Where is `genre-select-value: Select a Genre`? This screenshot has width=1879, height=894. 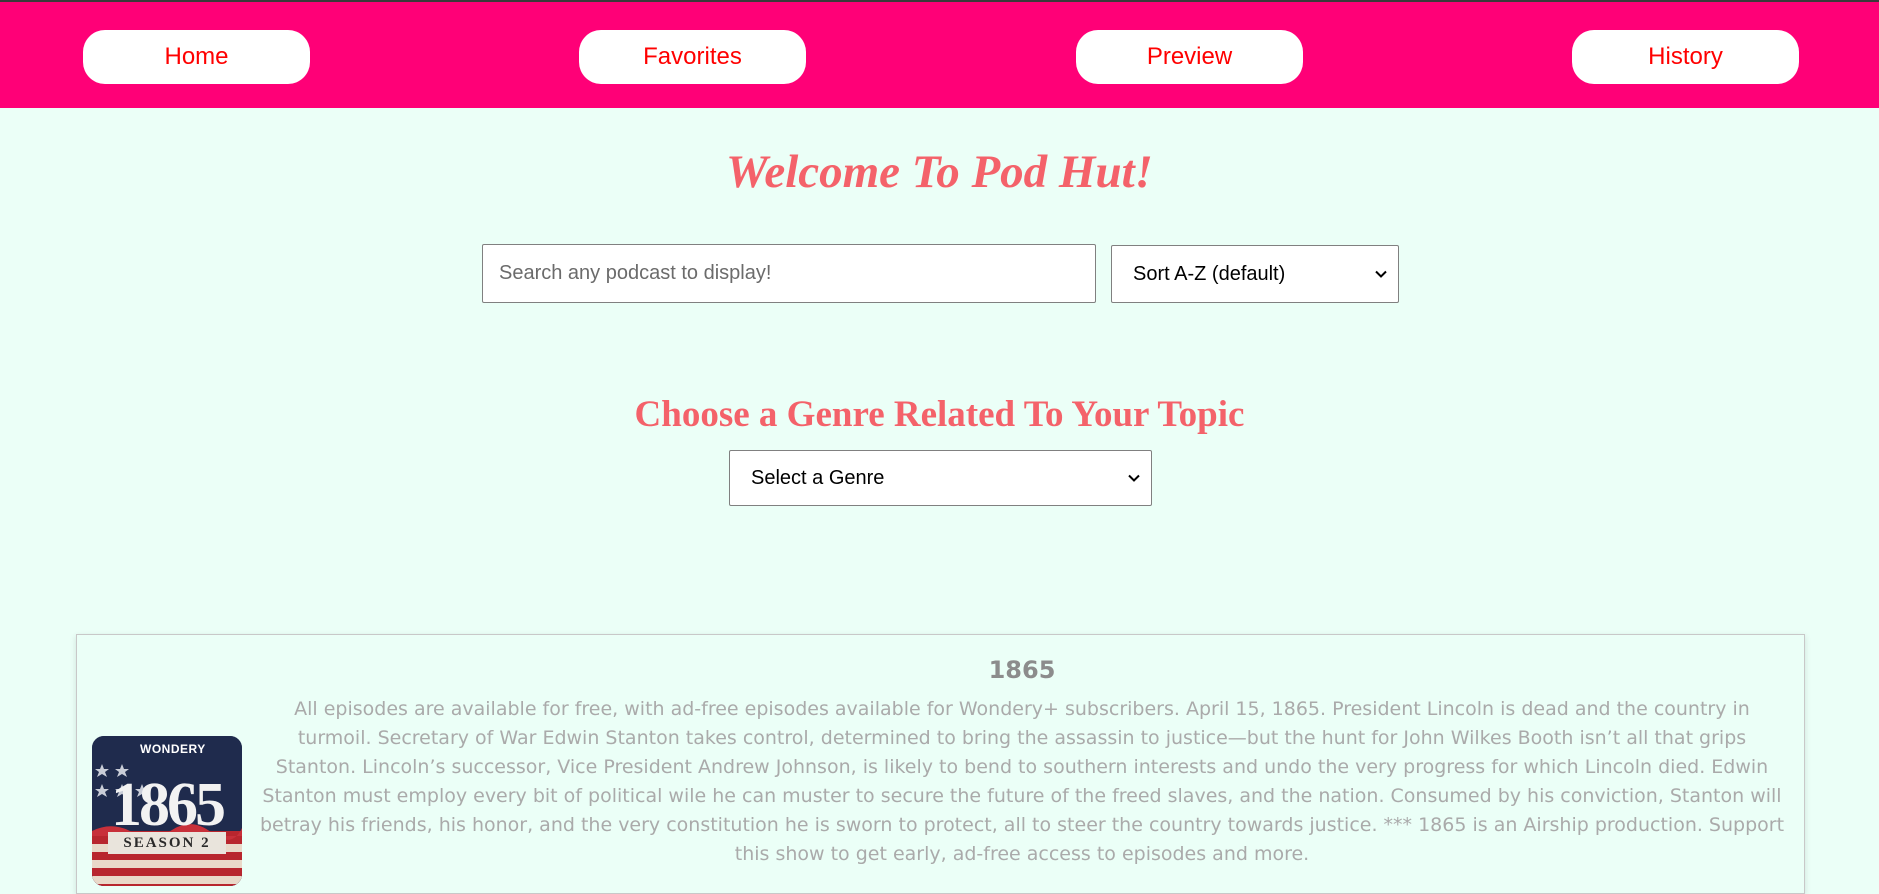 genre-select-value: Select a Genre is located at coordinates (818, 477).